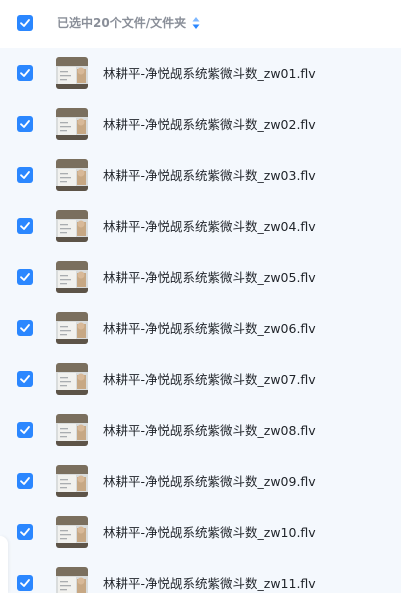  I want to click on file-row: 林耕平-净悦觇系统紫微斗数_zw02.flv, so click(200, 124).